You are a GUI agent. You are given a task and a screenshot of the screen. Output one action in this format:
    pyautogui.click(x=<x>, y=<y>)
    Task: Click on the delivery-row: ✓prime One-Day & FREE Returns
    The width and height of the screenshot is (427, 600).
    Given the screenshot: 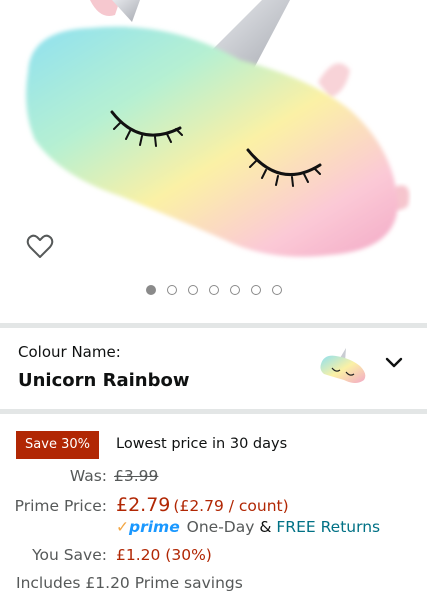 What is the action you would take?
    pyautogui.click(x=248, y=527)
    